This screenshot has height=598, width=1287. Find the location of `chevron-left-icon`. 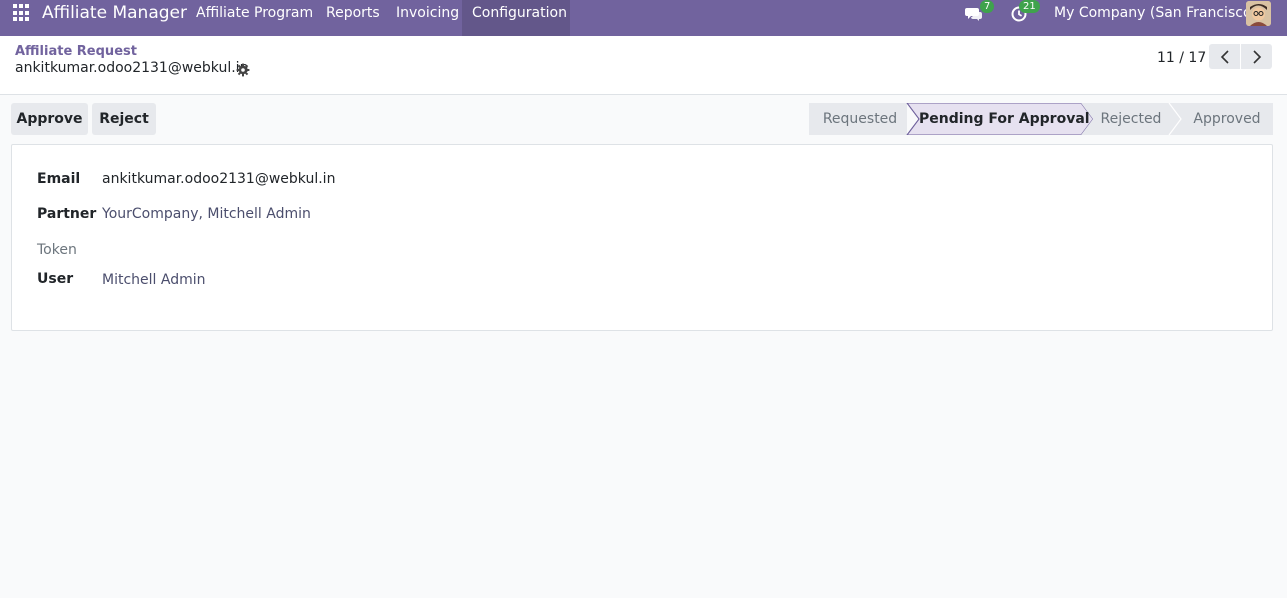

chevron-left-icon is located at coordinates (1224, 56).